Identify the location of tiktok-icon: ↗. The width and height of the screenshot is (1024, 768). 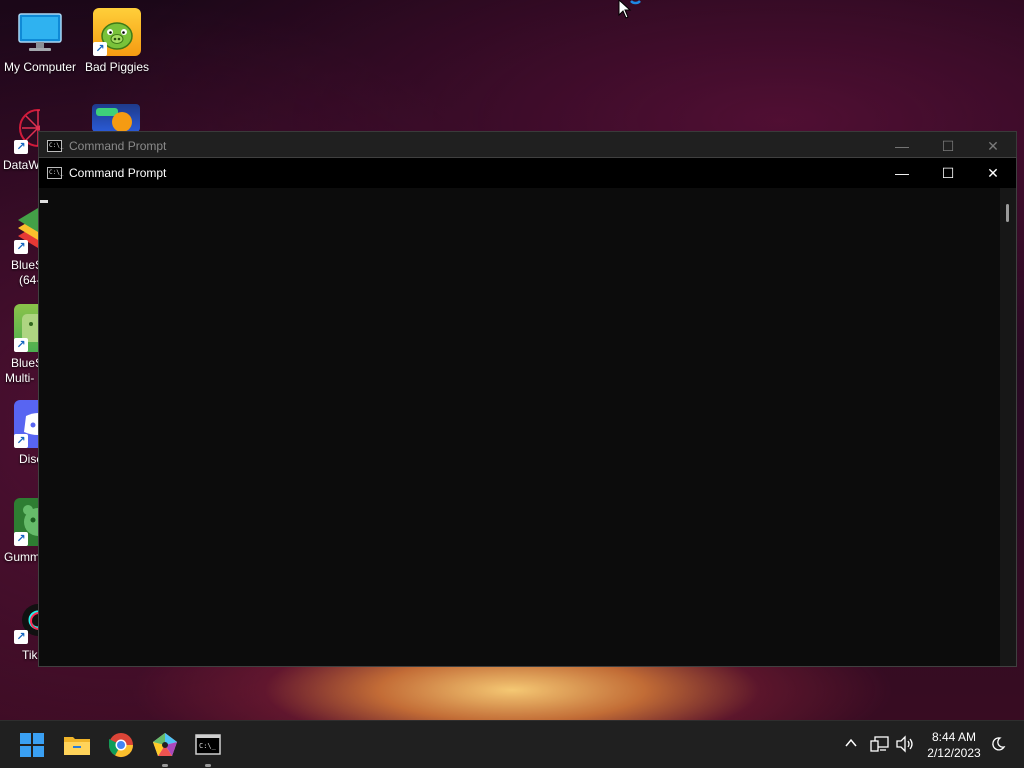
(27, 620).